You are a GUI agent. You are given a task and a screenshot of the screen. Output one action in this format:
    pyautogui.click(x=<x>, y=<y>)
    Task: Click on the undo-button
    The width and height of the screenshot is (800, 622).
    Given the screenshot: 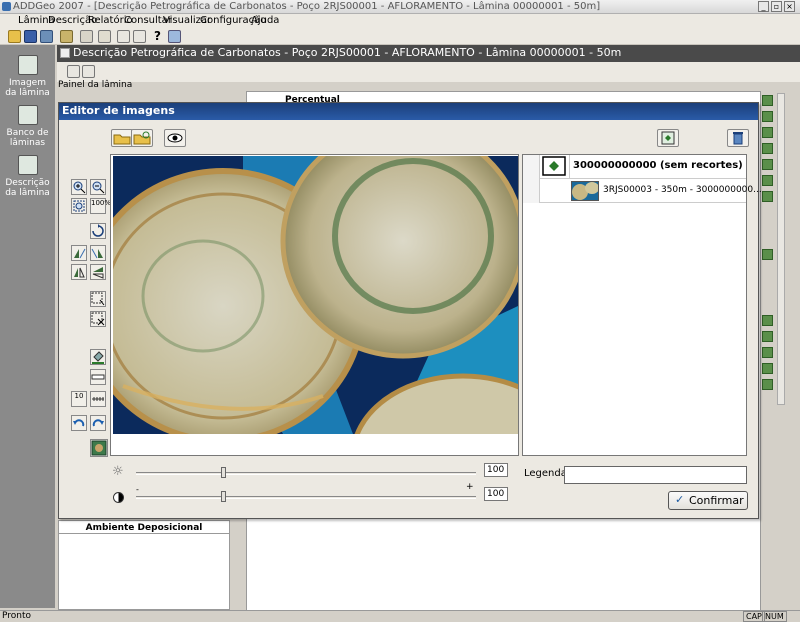 What is the action you would take?
    pyautogui.click(x=79, y=423)
    